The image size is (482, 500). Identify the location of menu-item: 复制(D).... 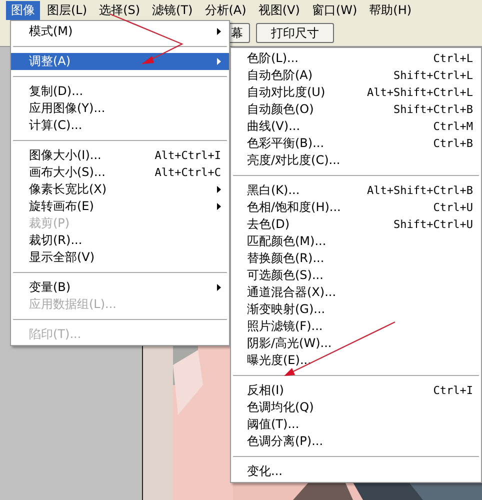
(120, 91).